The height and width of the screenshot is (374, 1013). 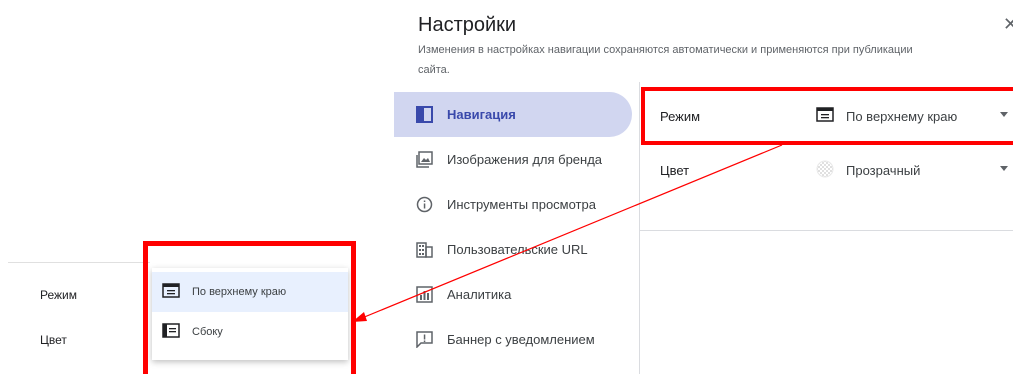 I want to click on settings-divider, so click(x=826, y=230).